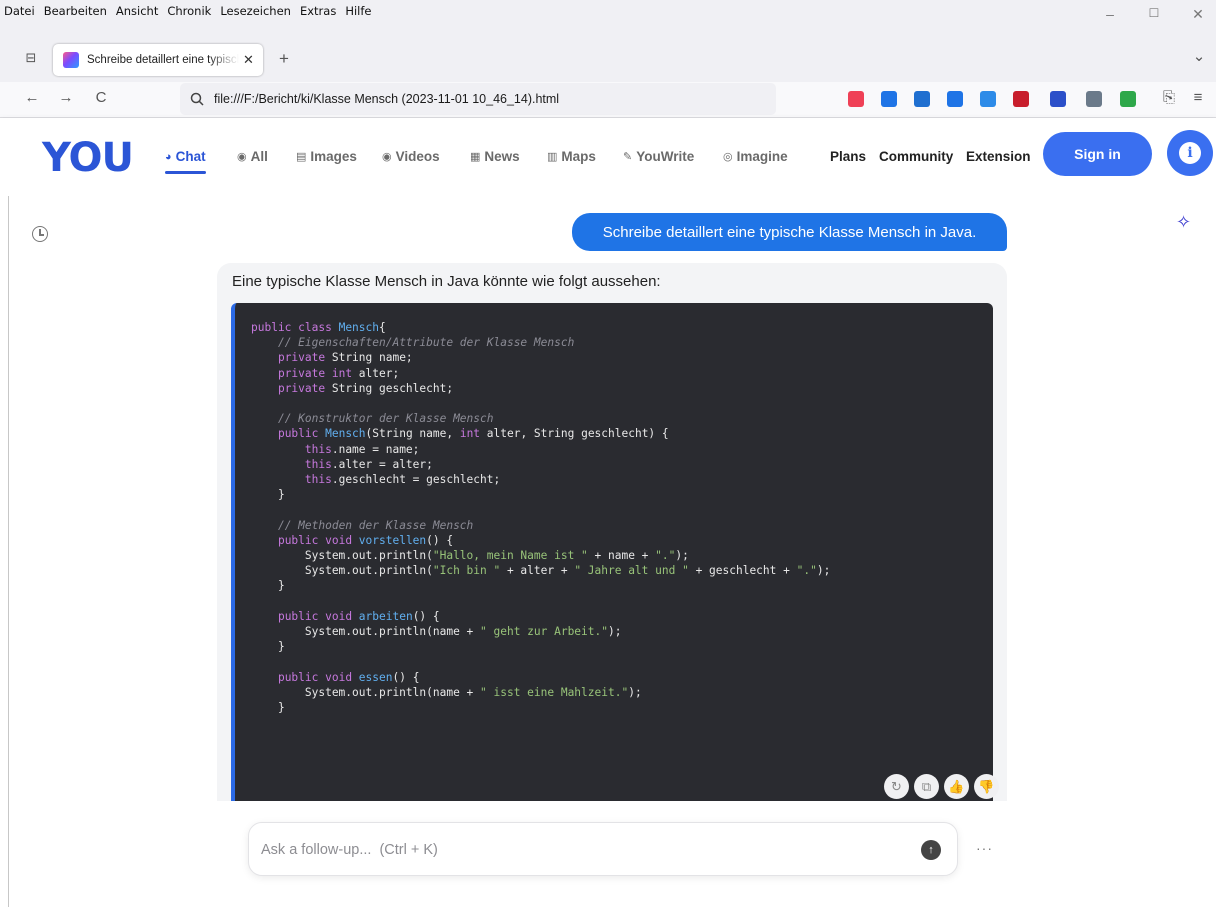 The width and height of the screenshot is (1216, 907). Describe the element at coordinates (19, 11) in the screenshot. I see `menu-datei: Datei` at that location.